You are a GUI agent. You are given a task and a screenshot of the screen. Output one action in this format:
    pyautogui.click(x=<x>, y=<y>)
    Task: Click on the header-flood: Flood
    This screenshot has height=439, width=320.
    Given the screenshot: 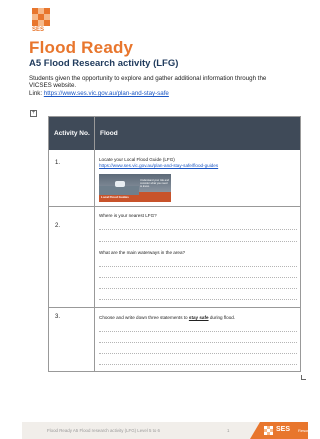 What is the action you would take?
    pyautogui.click(x=109, y=133)
    